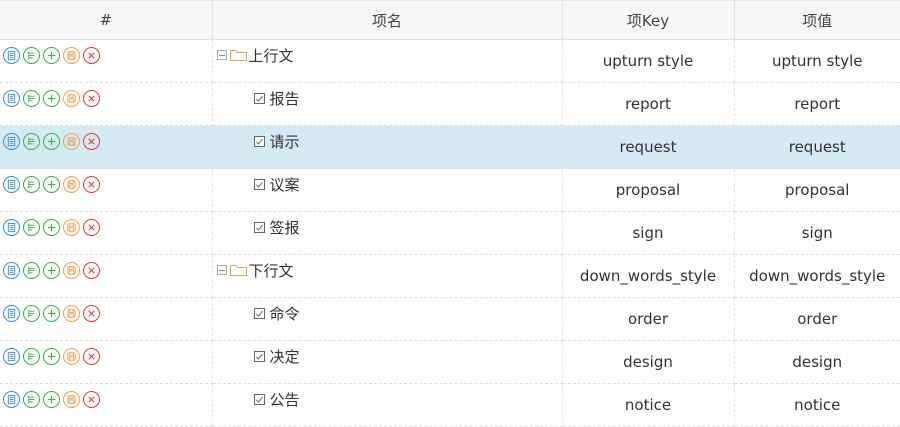 The width and height of the screenshot is (900, 427). I want to click on table-row: 命令 order order, so click(450, 319).